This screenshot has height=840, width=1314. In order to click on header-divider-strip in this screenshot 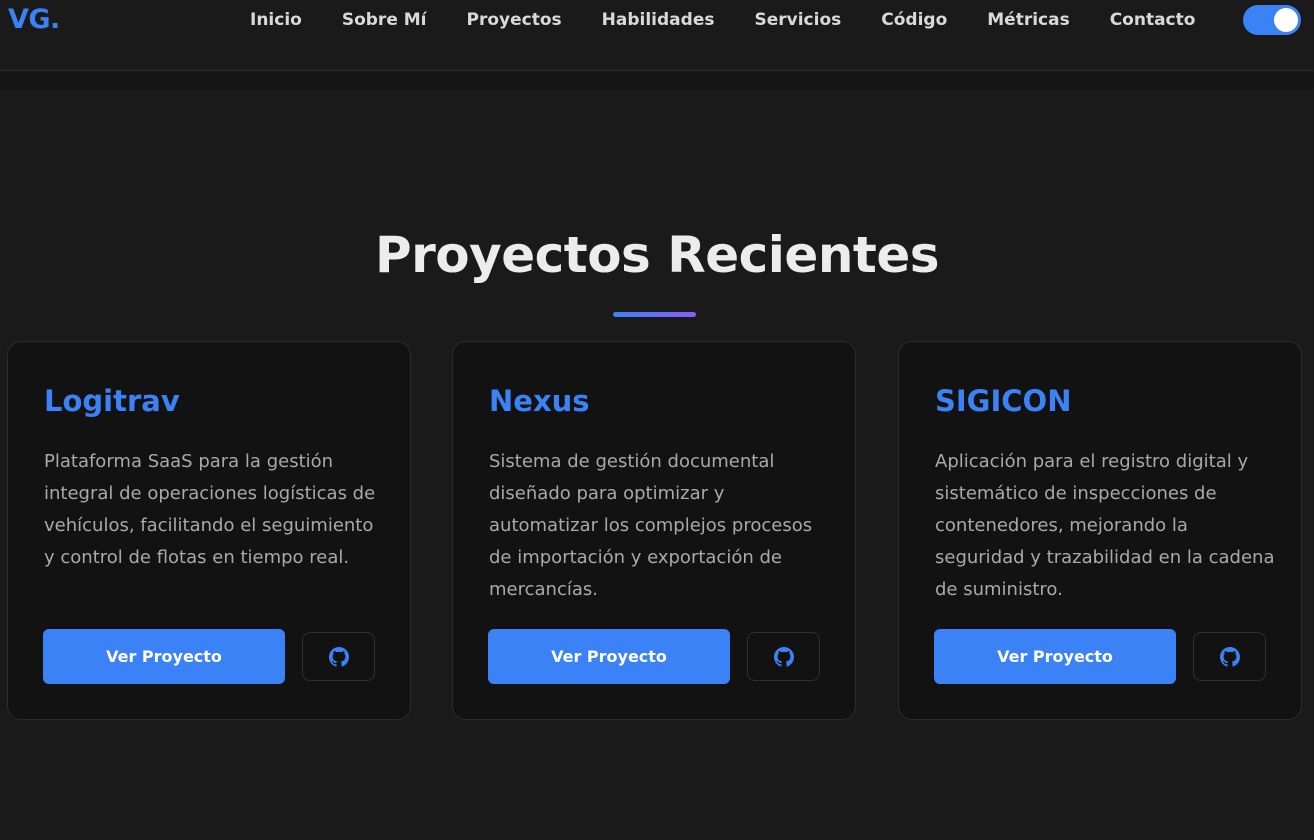, I will do `click(657, 81)`.